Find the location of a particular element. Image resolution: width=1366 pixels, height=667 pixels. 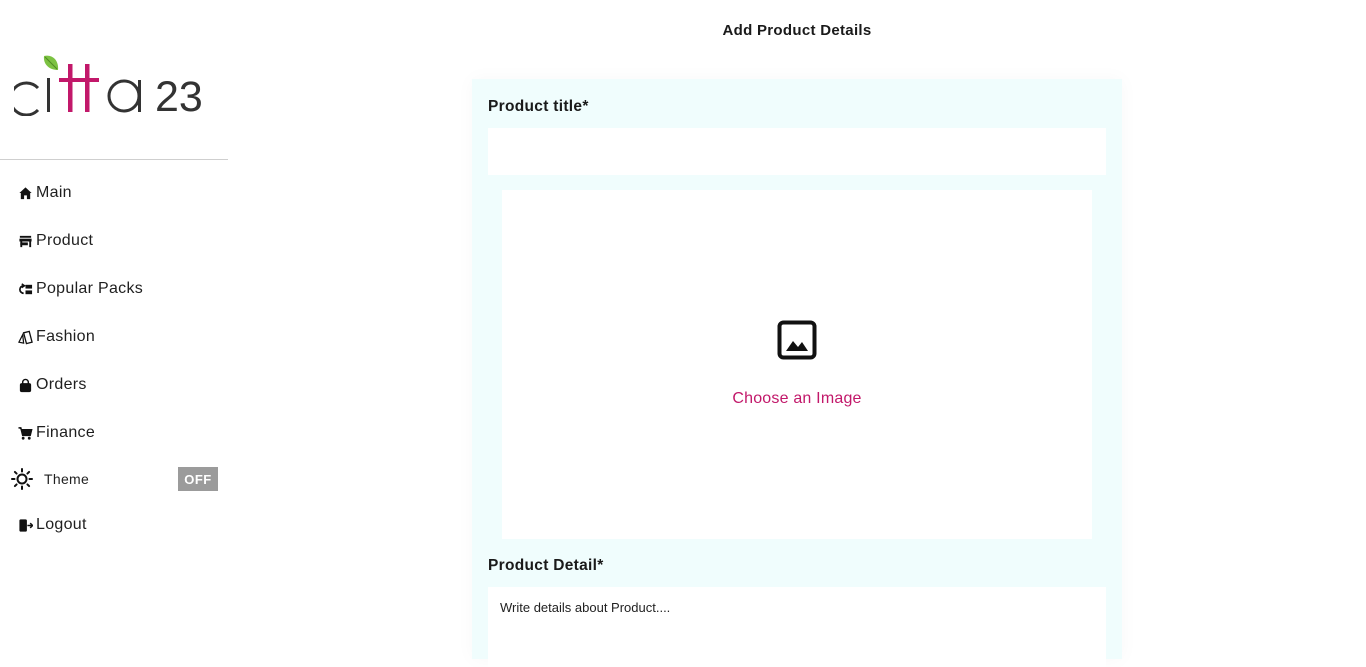

packs-icon is located at coordinates (25, 289).